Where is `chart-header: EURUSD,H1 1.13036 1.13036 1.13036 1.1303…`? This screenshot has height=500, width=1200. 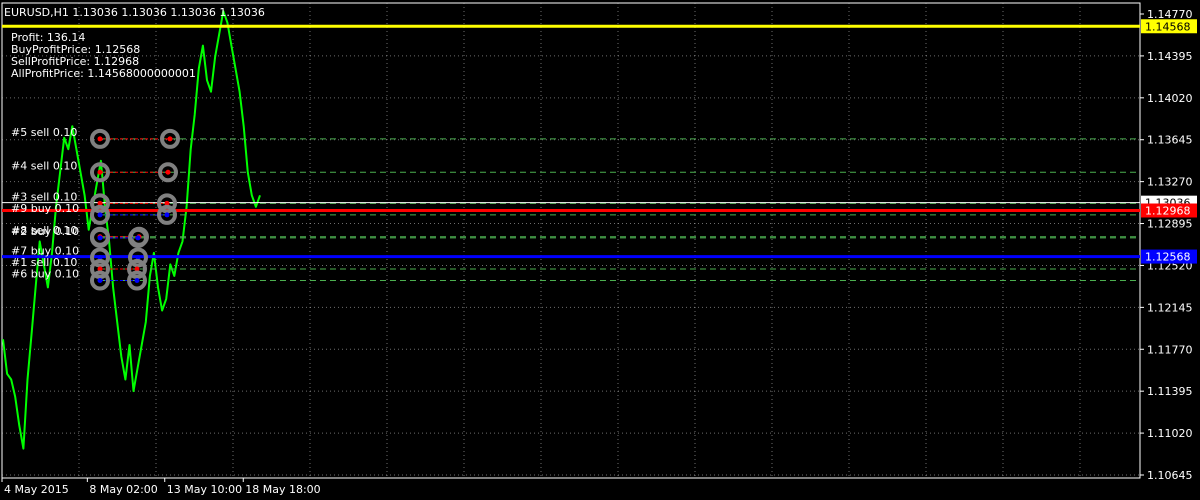 chart-header: EURUSD,H1 1.13036 1.13036 1.13036 1.1303… is located at coordinates (134, 12).